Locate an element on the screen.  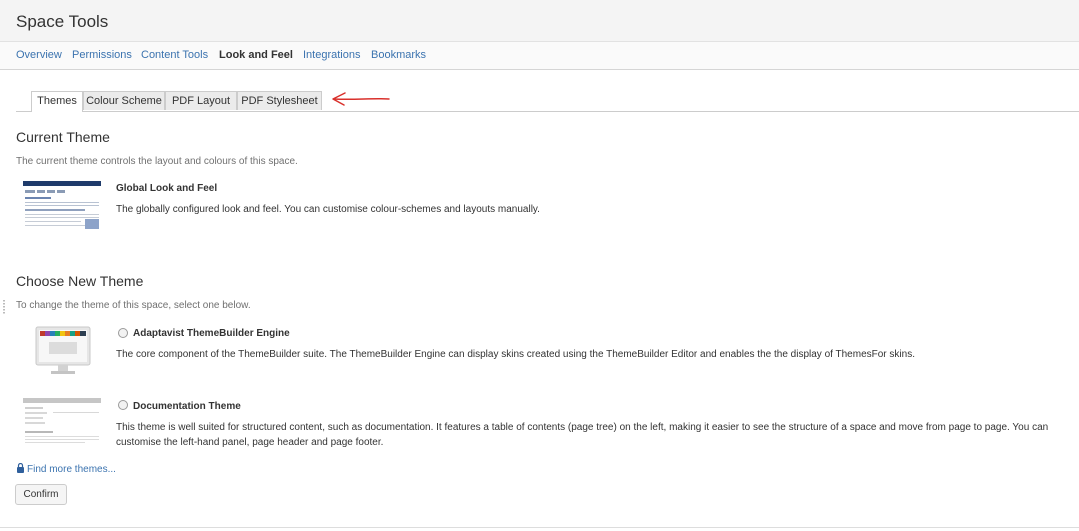
documentation-theme-name: Documentation Theme is located at coordinates (187, 406).